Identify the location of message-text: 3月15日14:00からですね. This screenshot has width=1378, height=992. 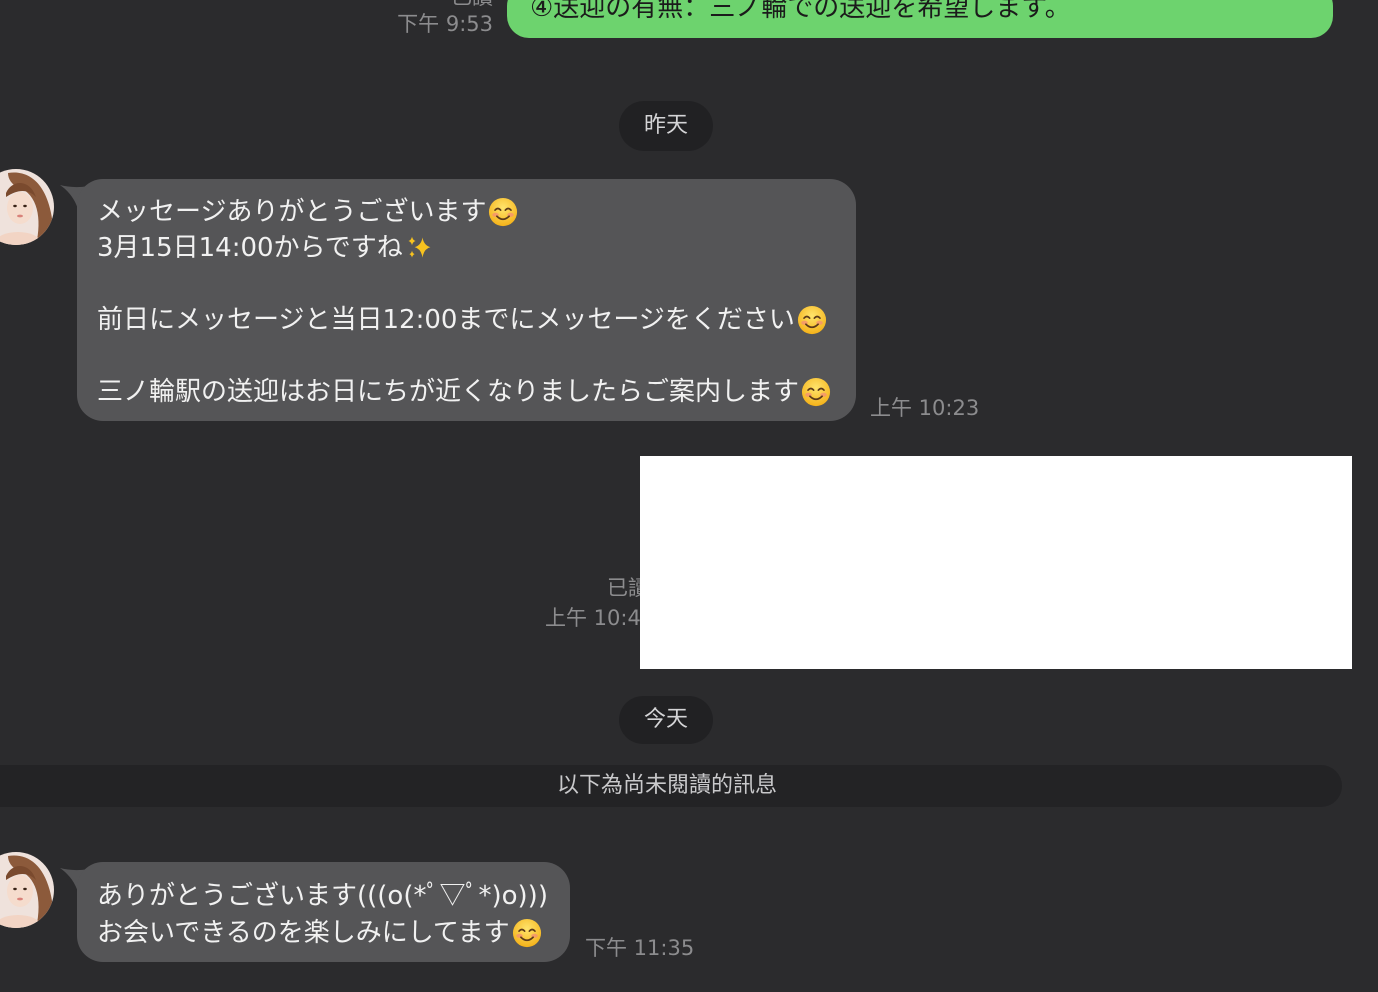
(250, 248).